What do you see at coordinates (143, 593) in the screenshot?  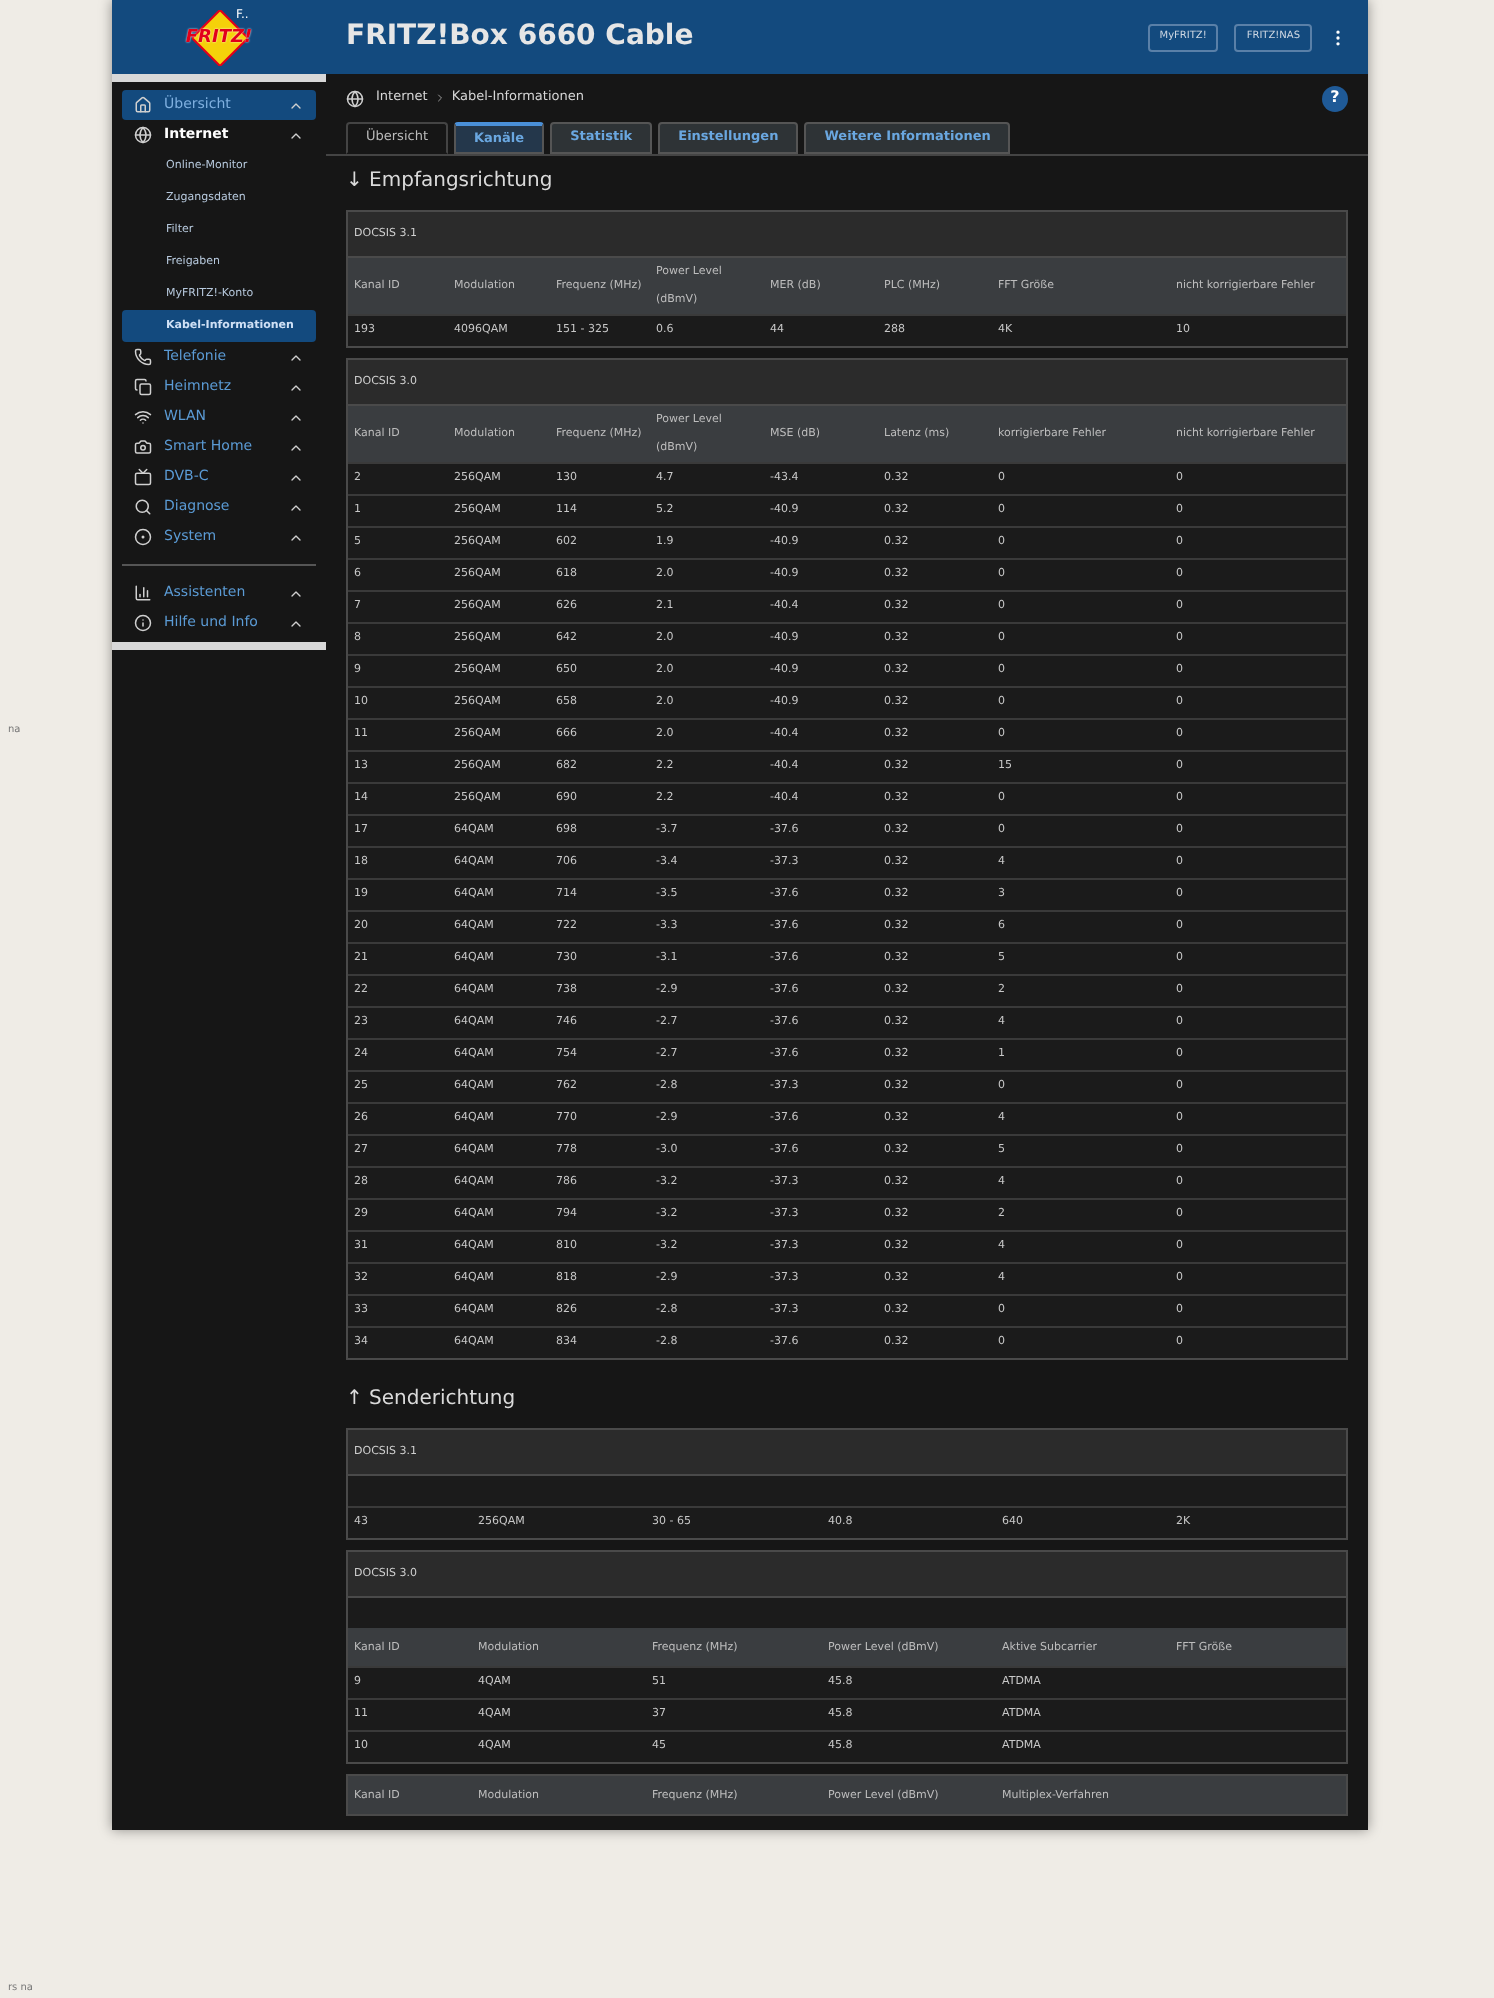 I see `bars-icon` at bounding box center [143, 593].